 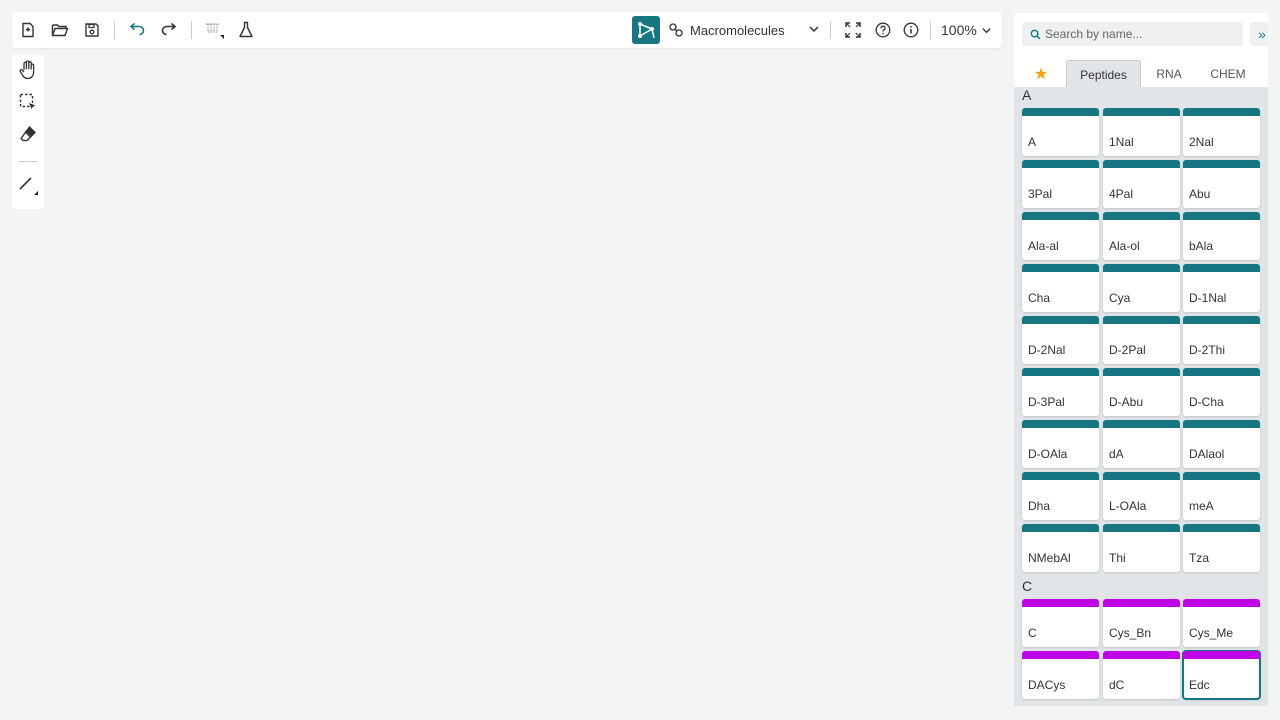 What do you see at coordinates (676, 30) in the screenshot?
I see `peptide-chain-icon` at bounding box center [676, 30].